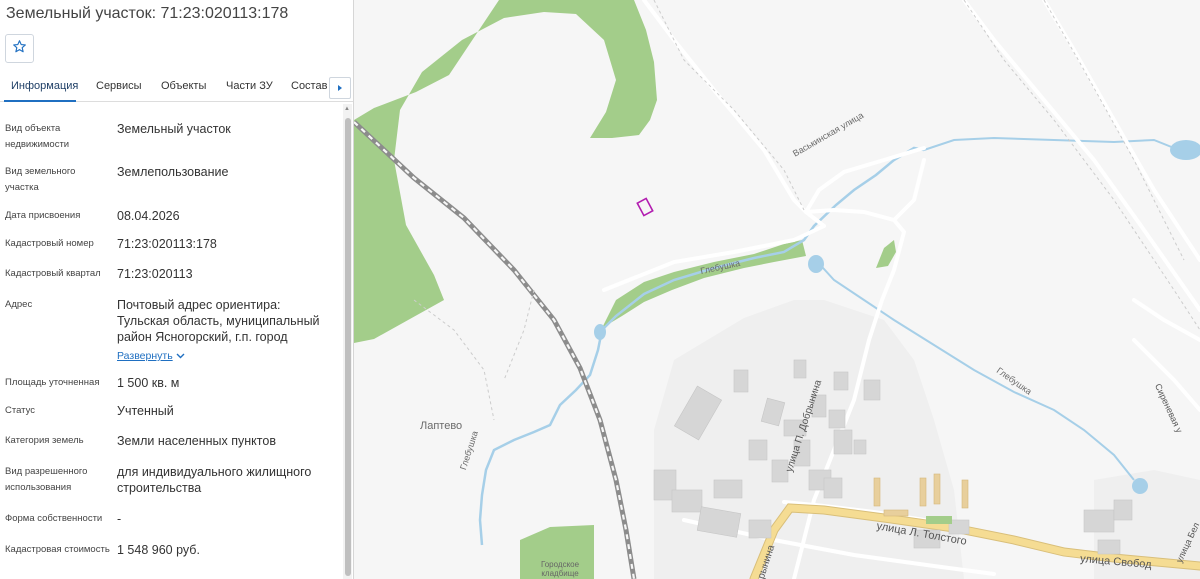 The image size is (1200, 579). Describe the element at coordinates (183, 86) in the screenshot. I see `tab-objects: Объекты` at that location.